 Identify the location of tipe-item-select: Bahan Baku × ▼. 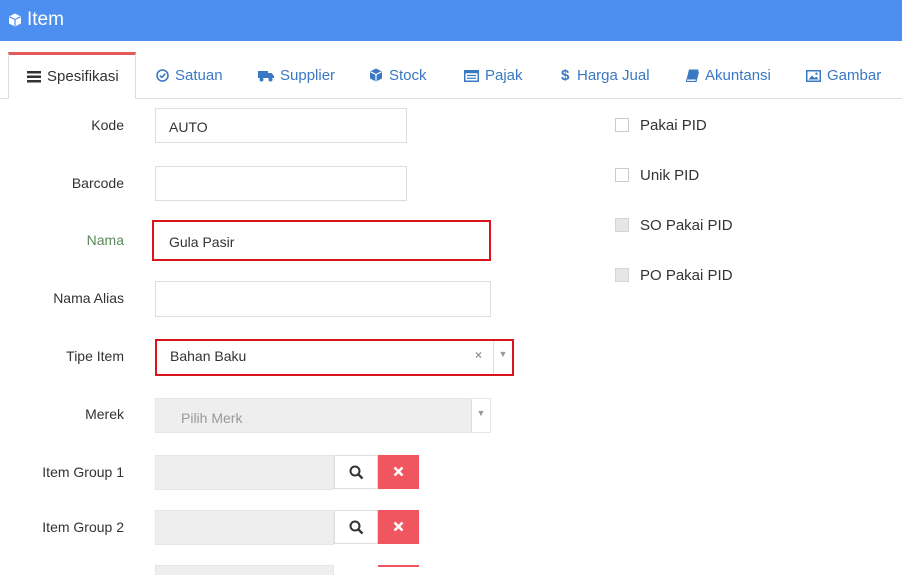
(334, 357).